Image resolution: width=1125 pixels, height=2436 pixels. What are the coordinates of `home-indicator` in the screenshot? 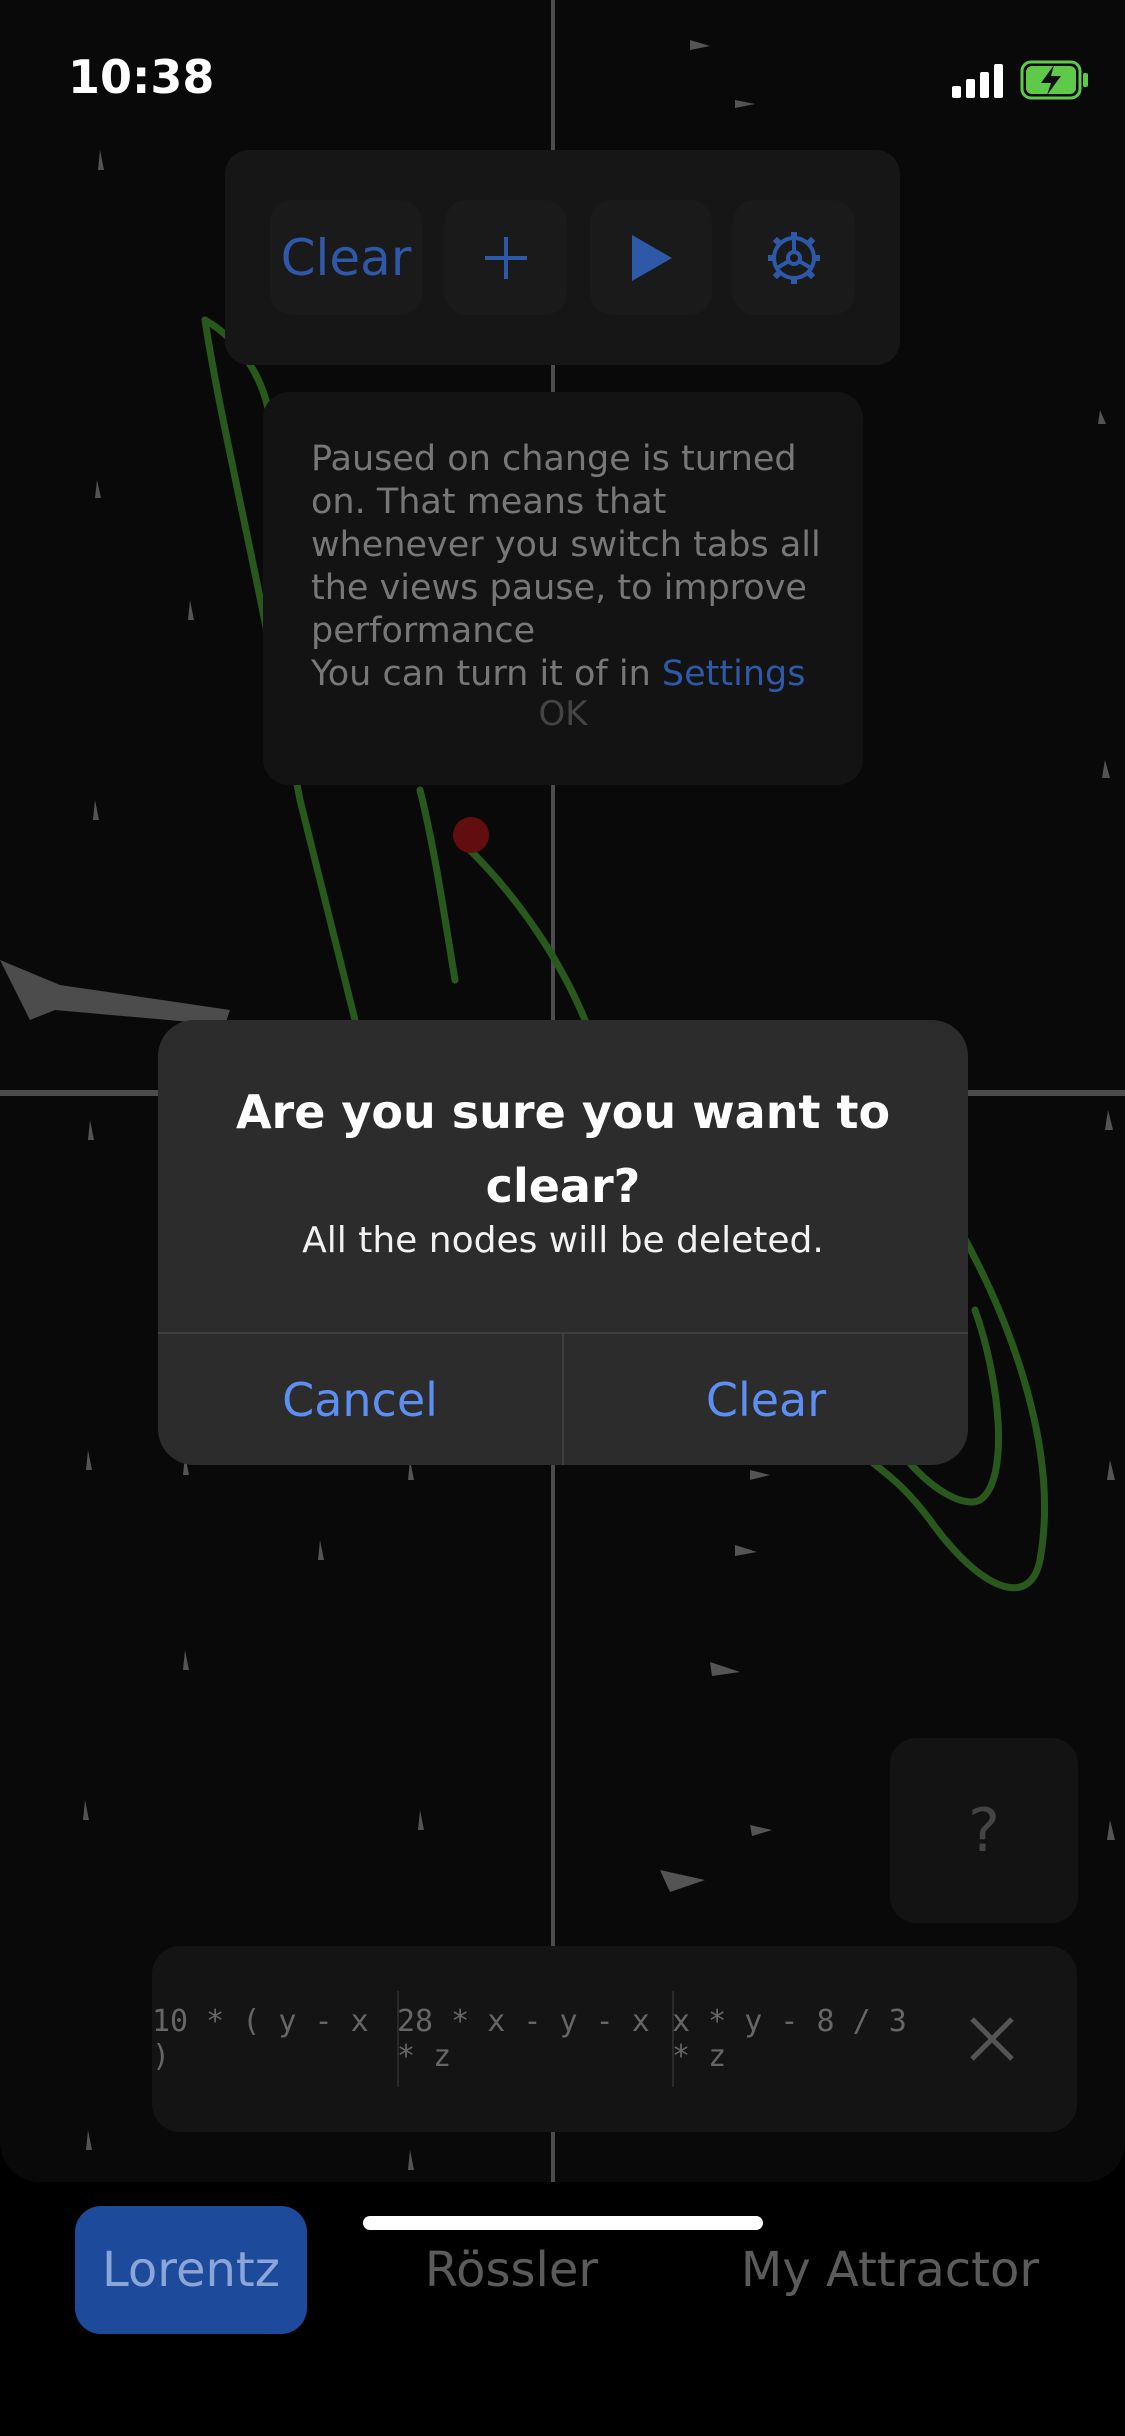 It's located at (563, 2223).